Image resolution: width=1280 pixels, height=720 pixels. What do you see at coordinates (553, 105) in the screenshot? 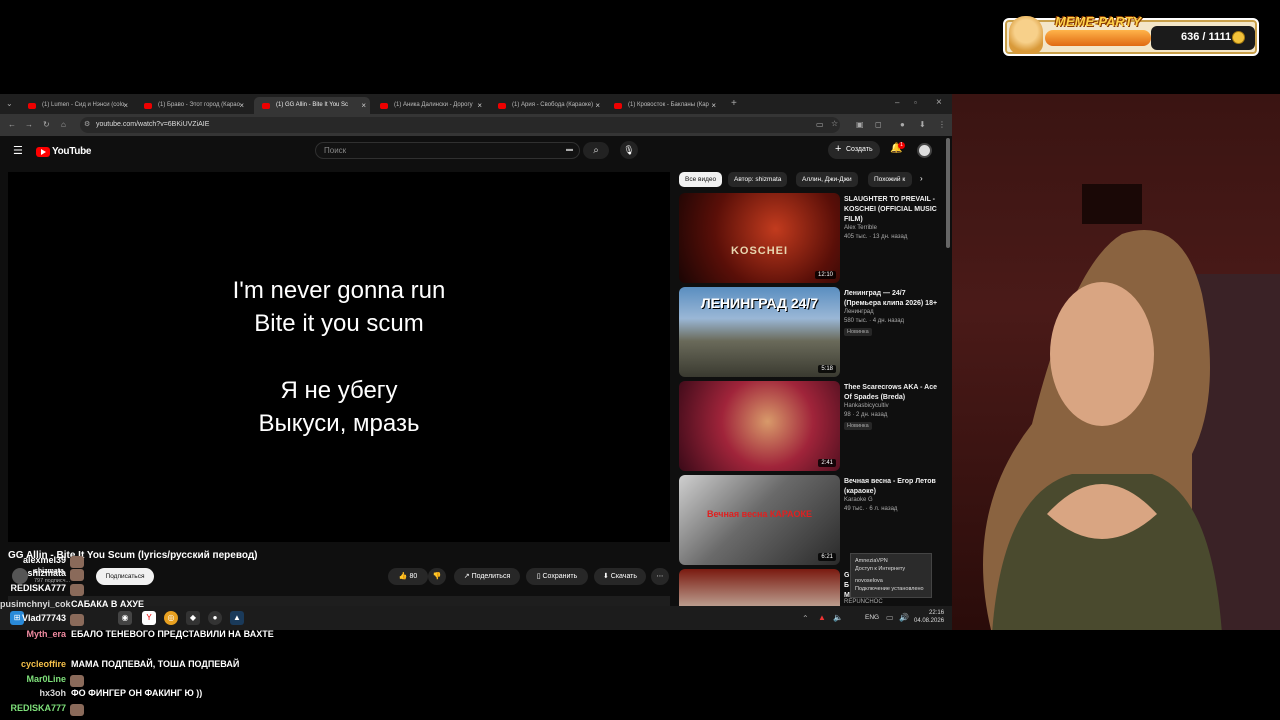
I see `tab-label: (1) Ария - Свобода (Караоке)` at bounding box center [553, 105].